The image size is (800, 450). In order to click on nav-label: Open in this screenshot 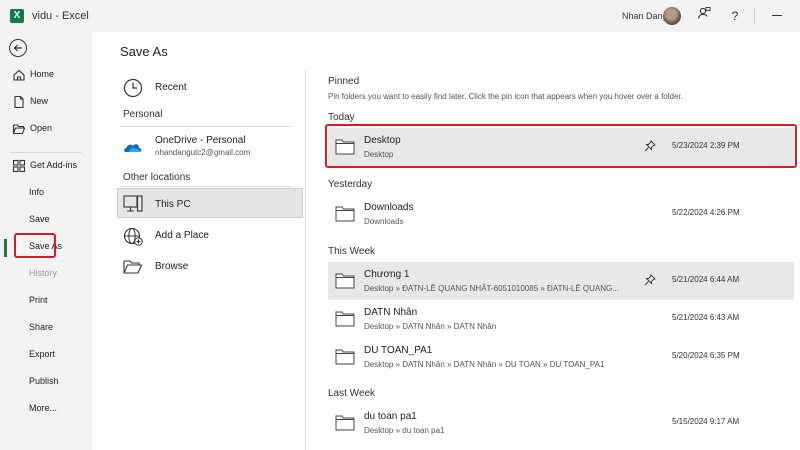, I will do `click(41, 128)`.